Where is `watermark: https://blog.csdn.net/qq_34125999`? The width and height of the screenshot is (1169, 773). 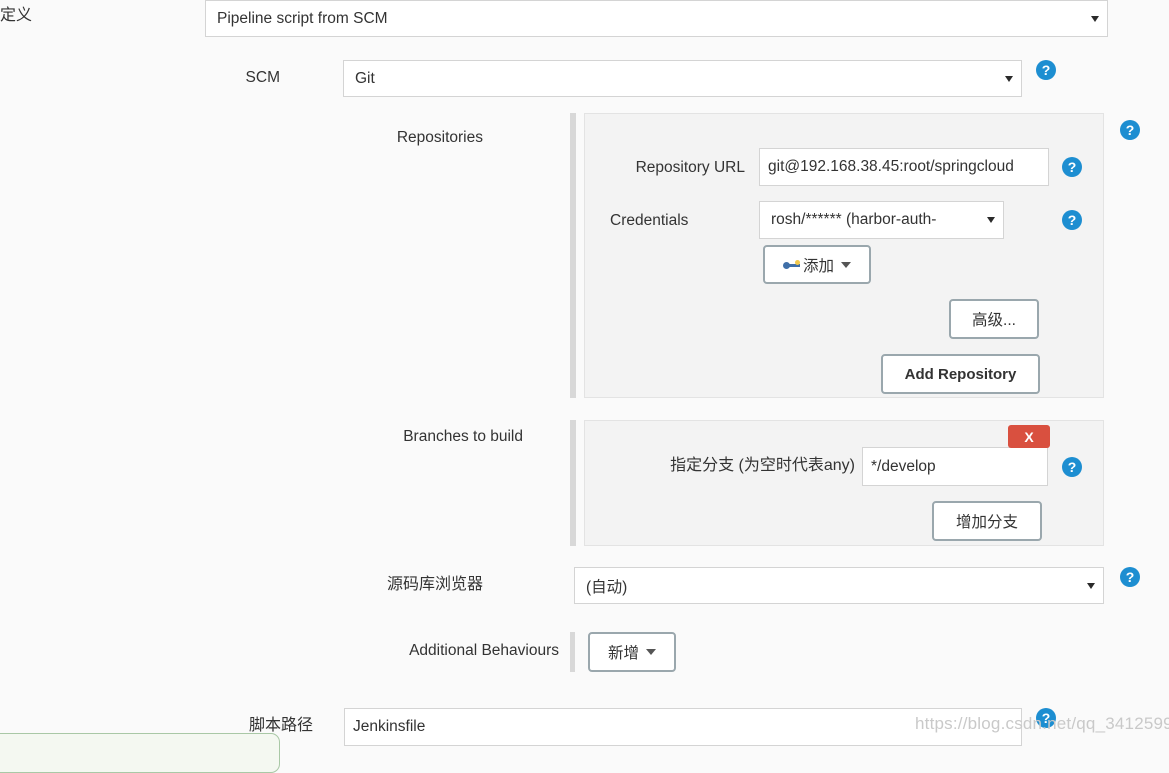
watermark: https://blog.csdn.net/qq_34125999 is located at coordinates (1042, 723).